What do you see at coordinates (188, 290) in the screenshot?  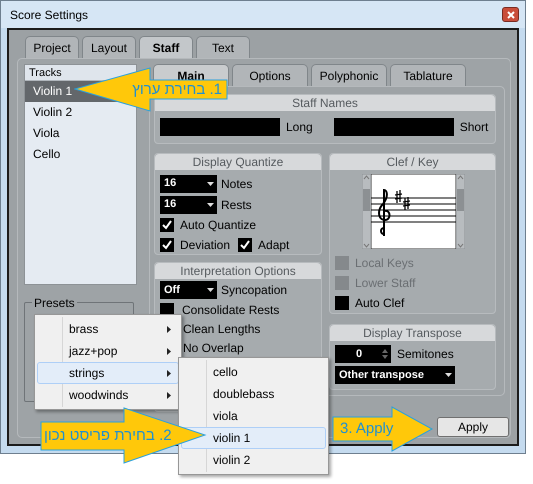 I see `dropdown: Off` at bounding box center [188, 290].